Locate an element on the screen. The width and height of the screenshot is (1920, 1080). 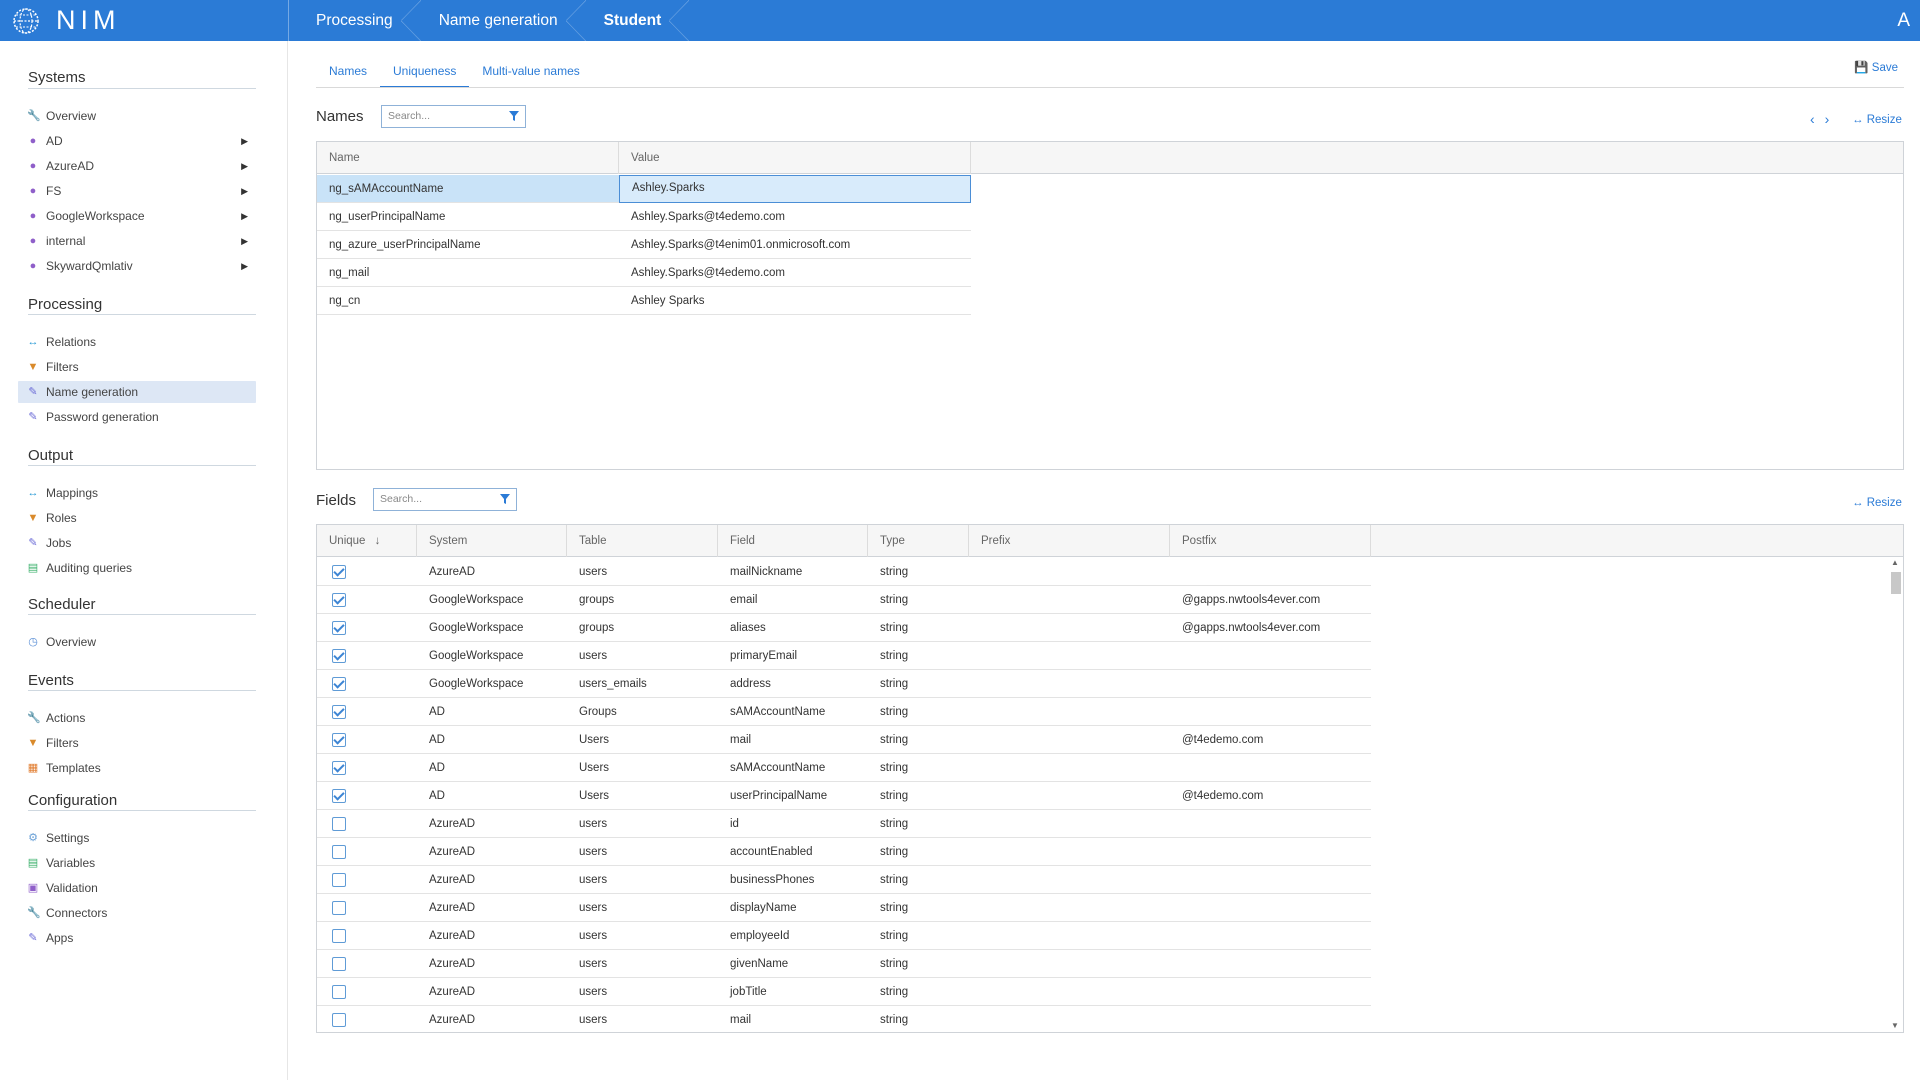
user-avatar: A is located at coordinates (1903, 20).